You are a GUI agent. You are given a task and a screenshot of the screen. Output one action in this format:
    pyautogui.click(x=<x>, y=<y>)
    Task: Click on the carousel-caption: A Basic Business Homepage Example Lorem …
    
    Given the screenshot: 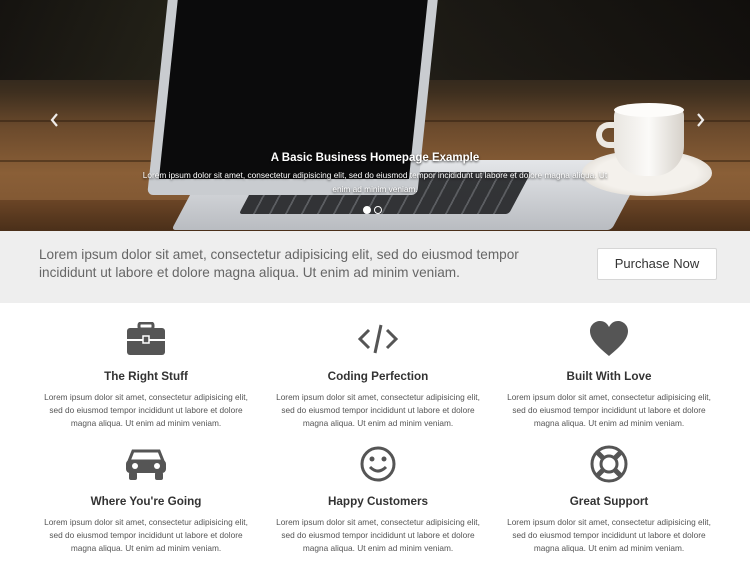 What is the action you would take?
    pyautogui.click(x=375, y=174)
    